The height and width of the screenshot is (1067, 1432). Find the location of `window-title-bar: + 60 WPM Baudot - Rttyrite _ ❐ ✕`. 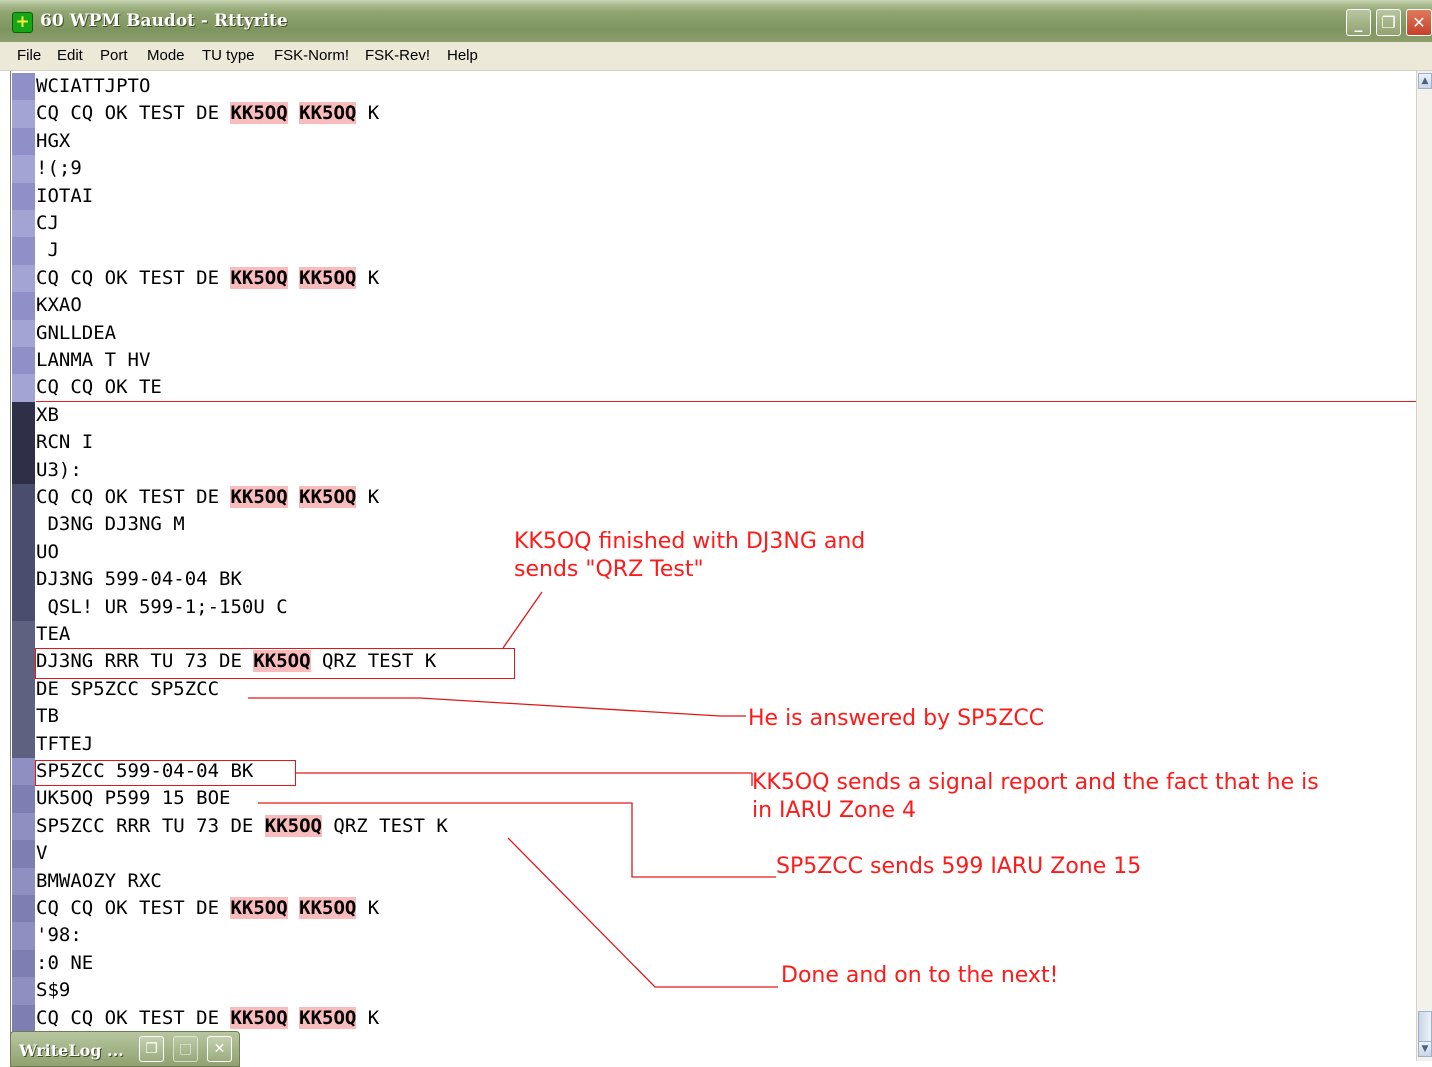

window-title-bar: + 60 WPM Baudot - Rttyrite _ ❐ ✕ is located at coordinates (716, 21).